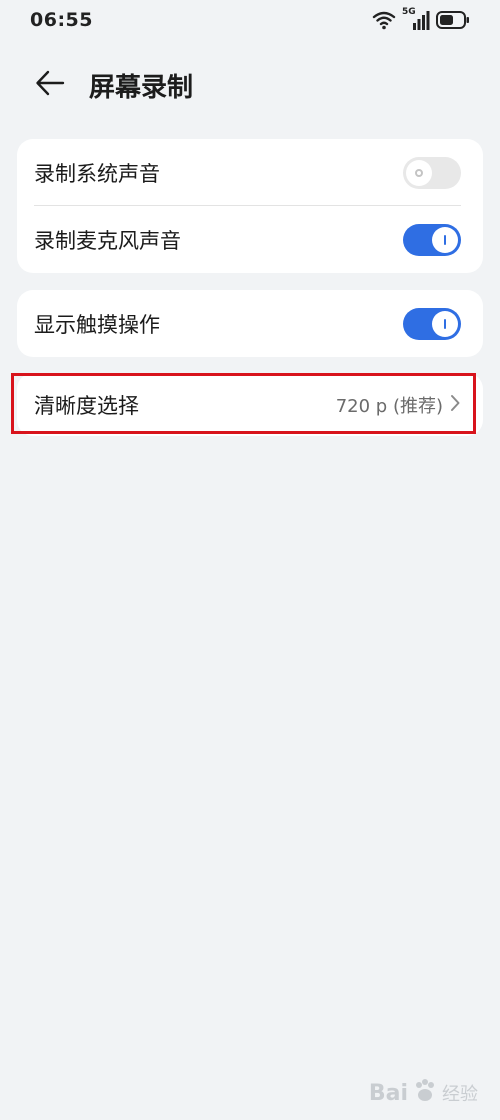 The height and width of the screenshot is (1120, 500). I want to click on quality-settings-card: 清晰度选择 720 p (推荐), so click(250, 404).